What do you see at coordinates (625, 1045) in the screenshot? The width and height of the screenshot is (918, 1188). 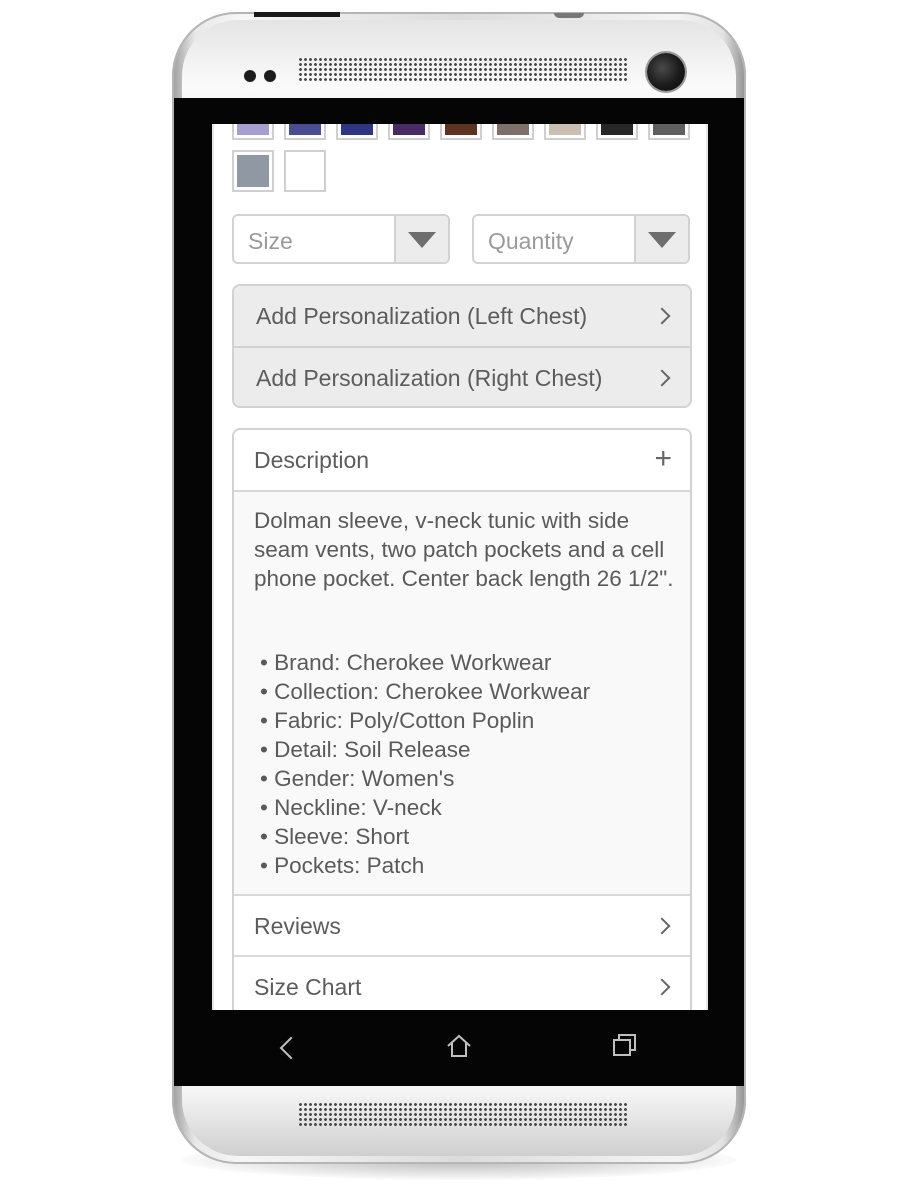 I see `recent-apps-icon` at bounding box center [625, 1045].